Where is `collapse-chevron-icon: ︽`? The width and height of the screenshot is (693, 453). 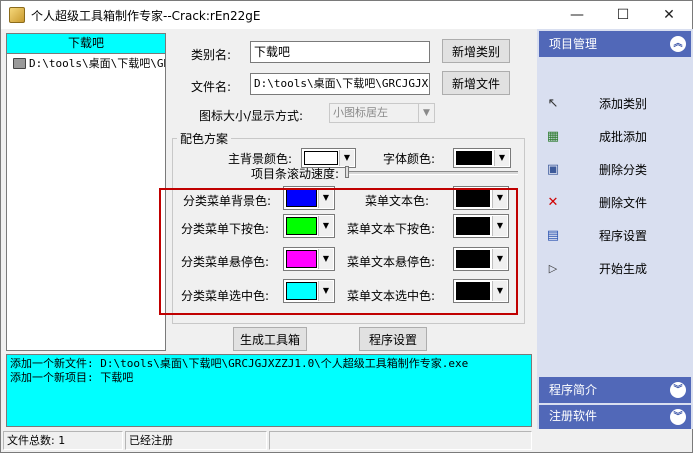
collapse-chevron-icon: ︽ is located at coordinates (678, 44).